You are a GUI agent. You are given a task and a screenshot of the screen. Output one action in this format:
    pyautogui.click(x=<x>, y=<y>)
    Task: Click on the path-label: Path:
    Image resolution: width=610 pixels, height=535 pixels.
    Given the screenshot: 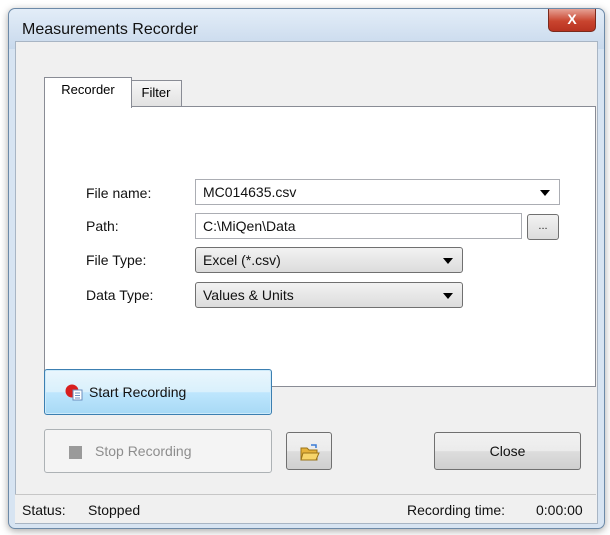 What is the action you would take?
    pyautogui.click(x=102, y=226)
    